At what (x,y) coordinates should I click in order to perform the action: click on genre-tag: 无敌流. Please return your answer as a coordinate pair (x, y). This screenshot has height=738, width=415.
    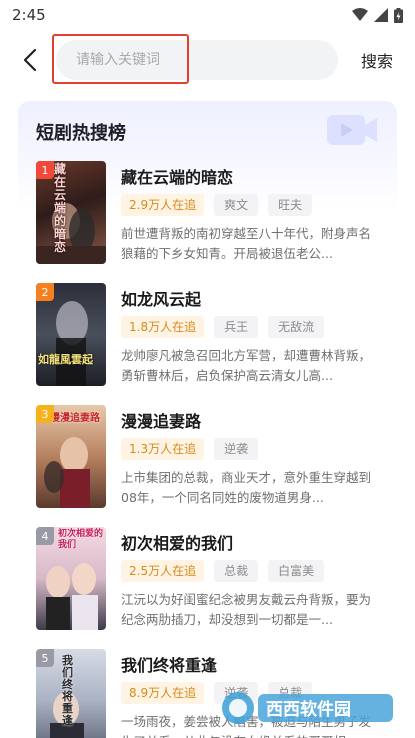
    Looking at the image, I should click on (296, 327).